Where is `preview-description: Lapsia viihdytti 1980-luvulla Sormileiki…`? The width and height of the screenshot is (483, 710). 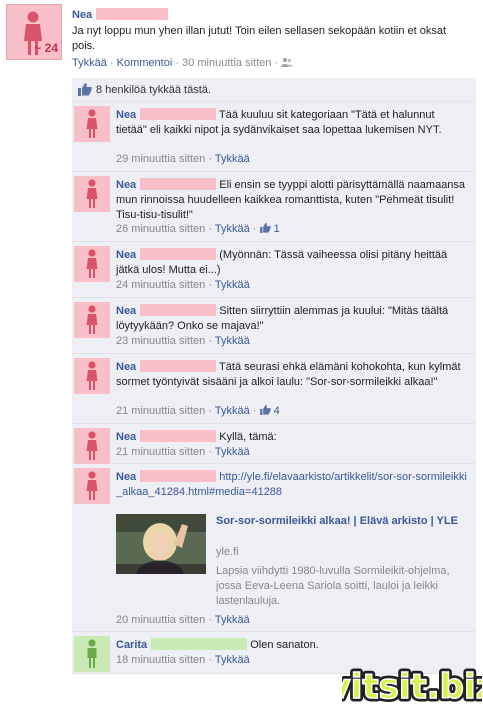
preview-description: Lapsia viihdytti 1980-luvulla Sormileiki… is located at coordinates (333, 586).